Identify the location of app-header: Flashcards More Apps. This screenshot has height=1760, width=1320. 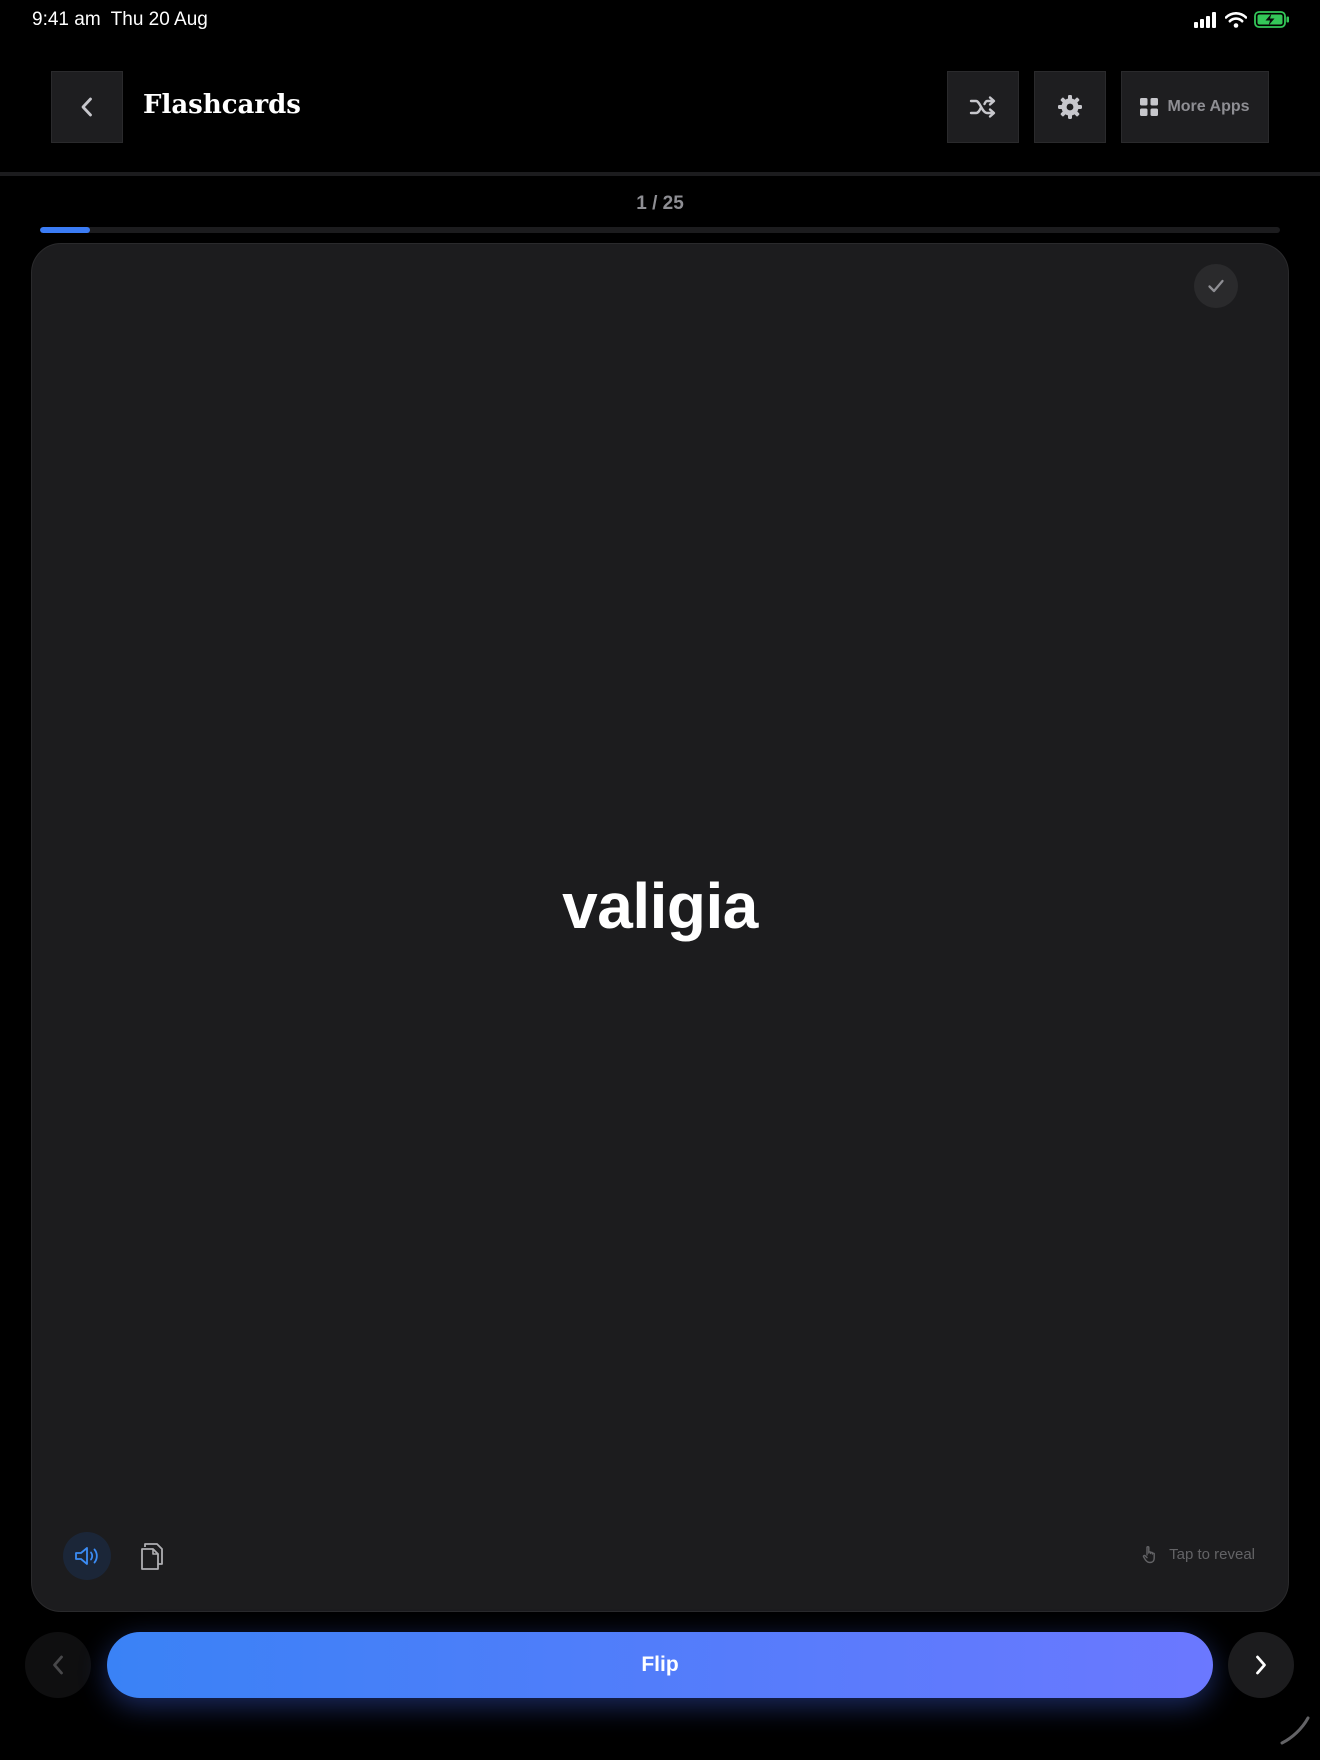
(660, 108).